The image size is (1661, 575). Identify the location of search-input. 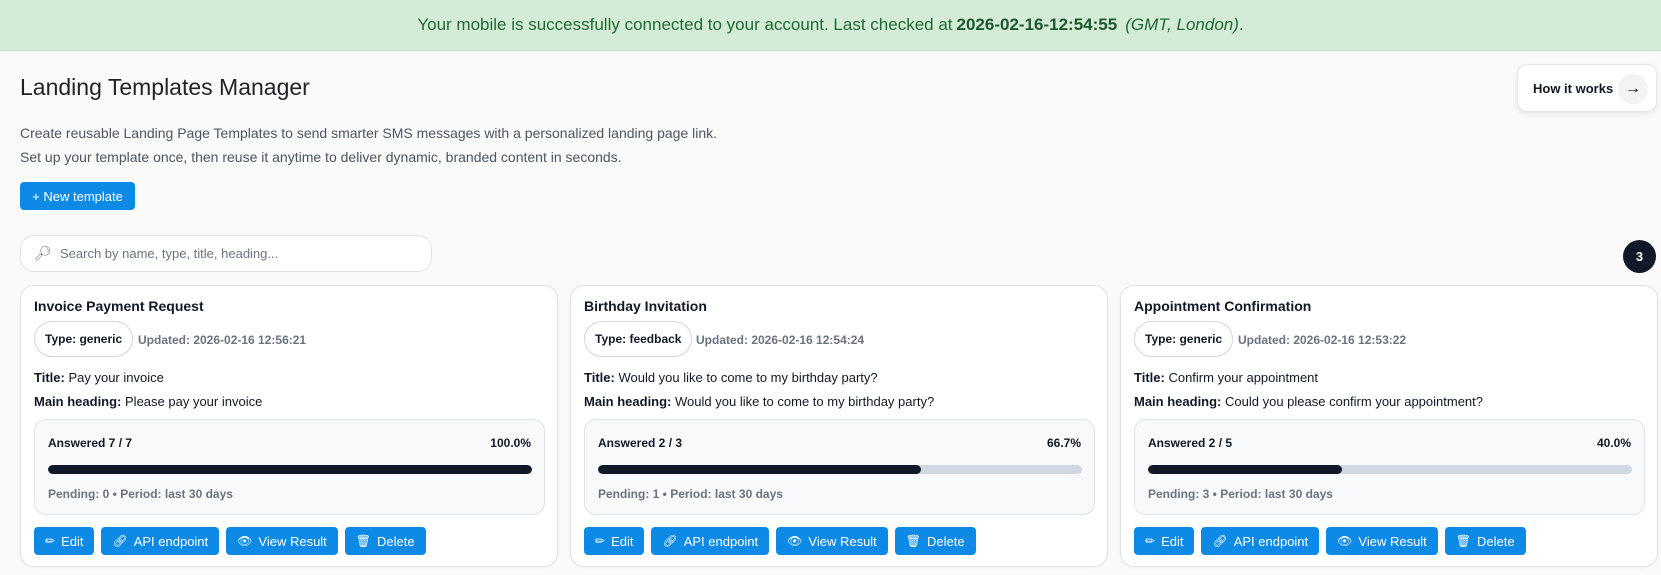
(240, 253).